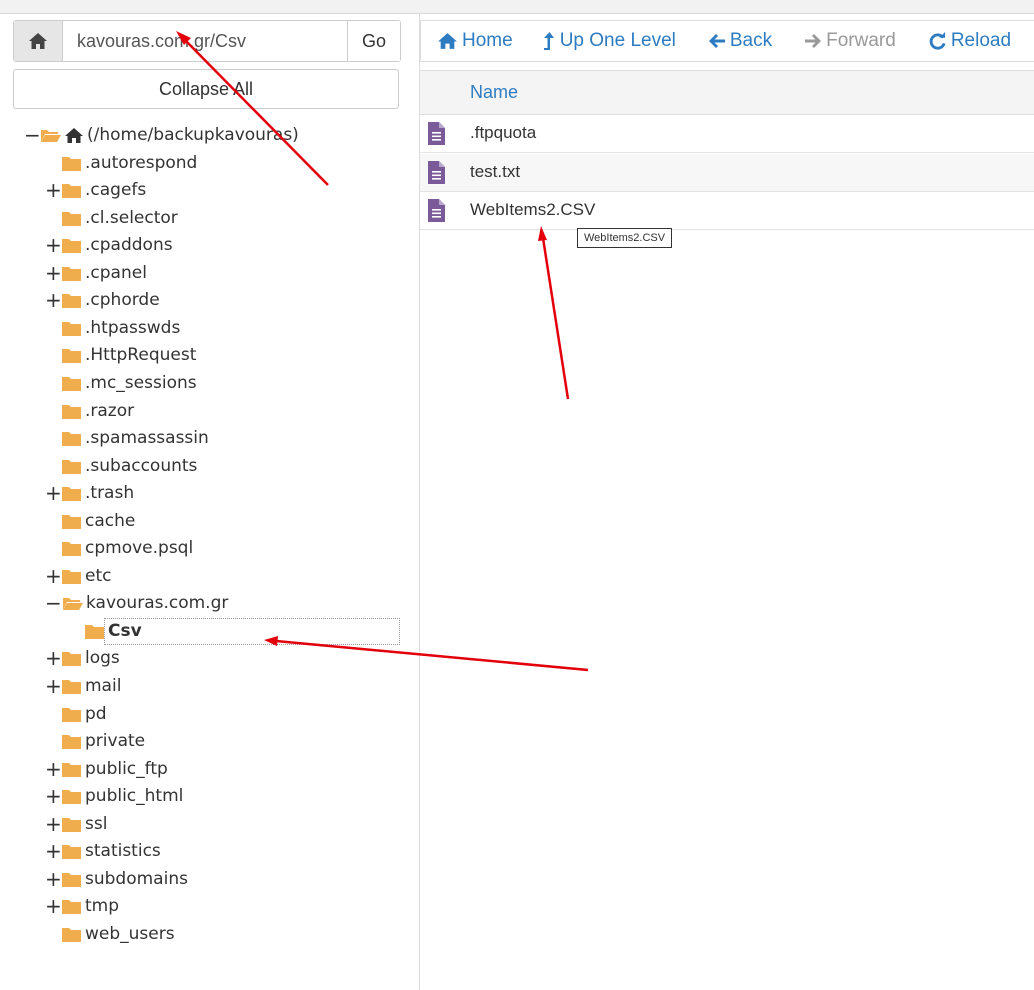  What do you see at coordinates (740, 41) in the screenshot?
I see `back-button: Back` at bounding box center [740, 41].